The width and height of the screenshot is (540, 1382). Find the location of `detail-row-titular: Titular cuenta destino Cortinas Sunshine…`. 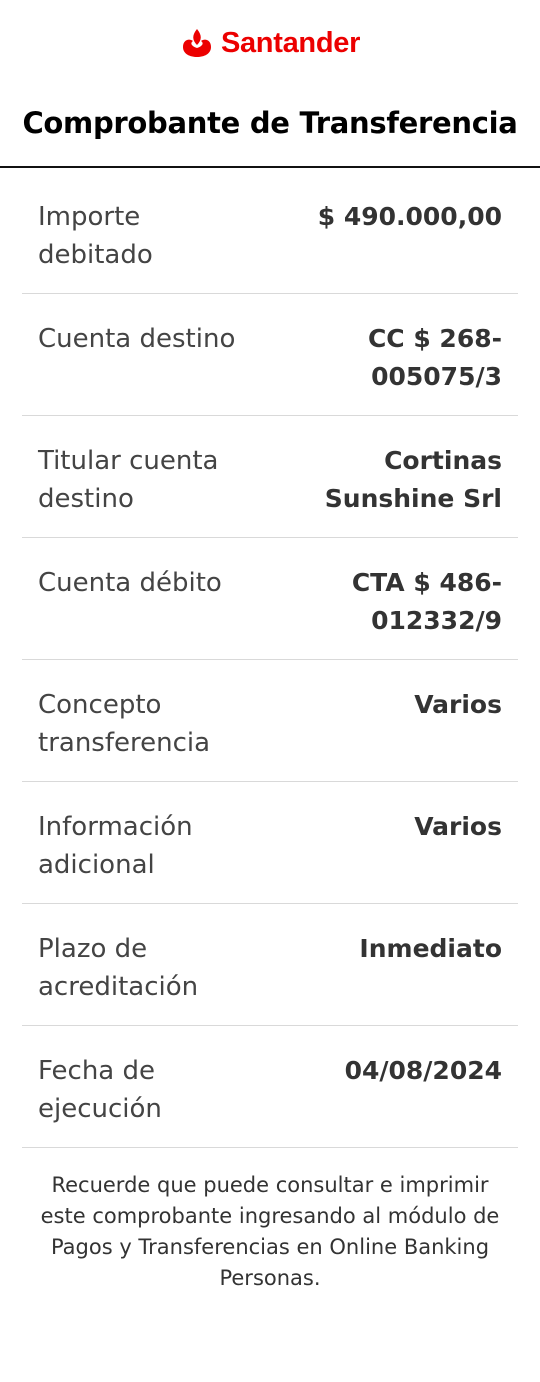

detail-row-titular: Titular cuenta destino Cortinas Sunshine… is located at coordinates (270, 477).